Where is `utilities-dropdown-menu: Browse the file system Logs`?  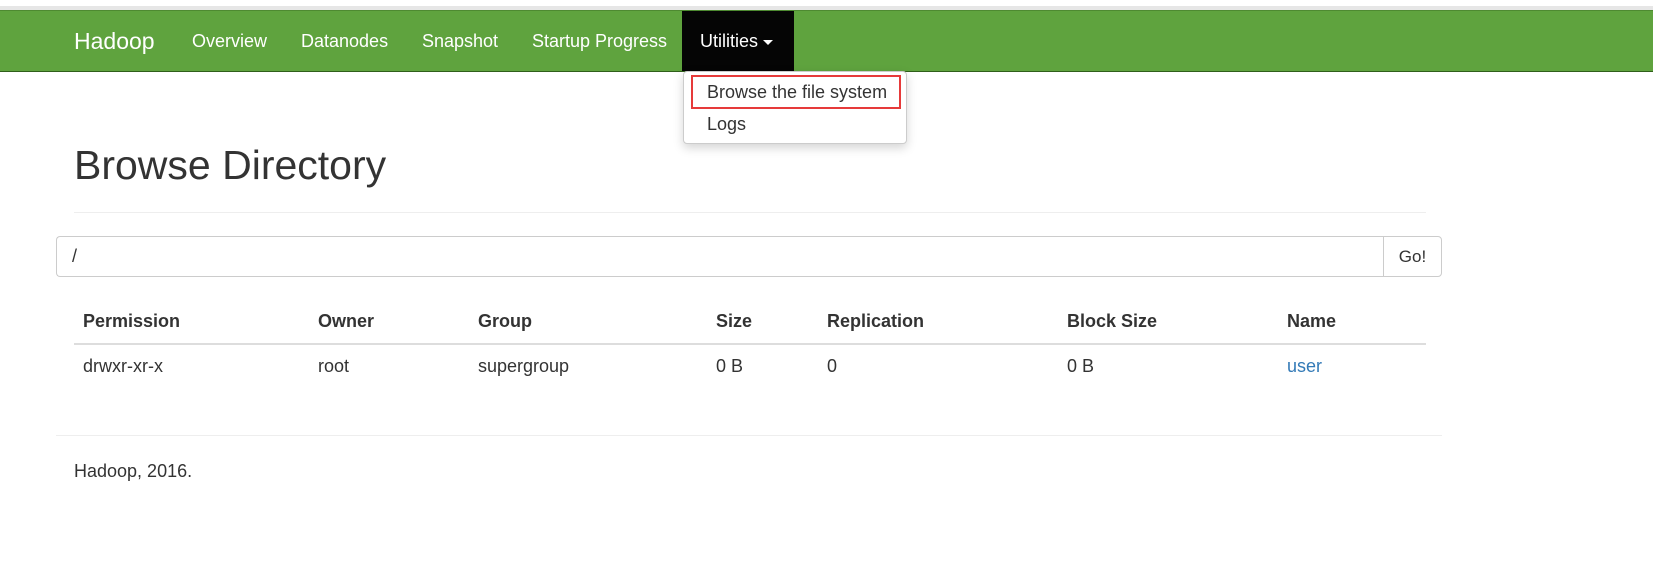 utilities-dropdown-menu: Browse the file system Logs is located at coordinates (795, 107).